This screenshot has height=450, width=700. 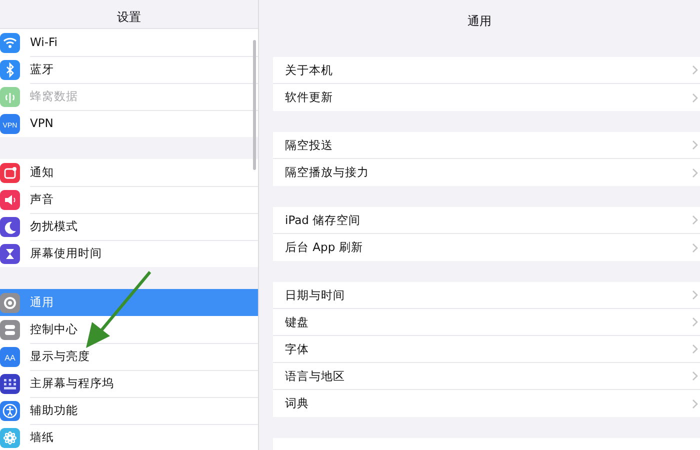 I want to click on grid-icon, so click(x=10, y=384).